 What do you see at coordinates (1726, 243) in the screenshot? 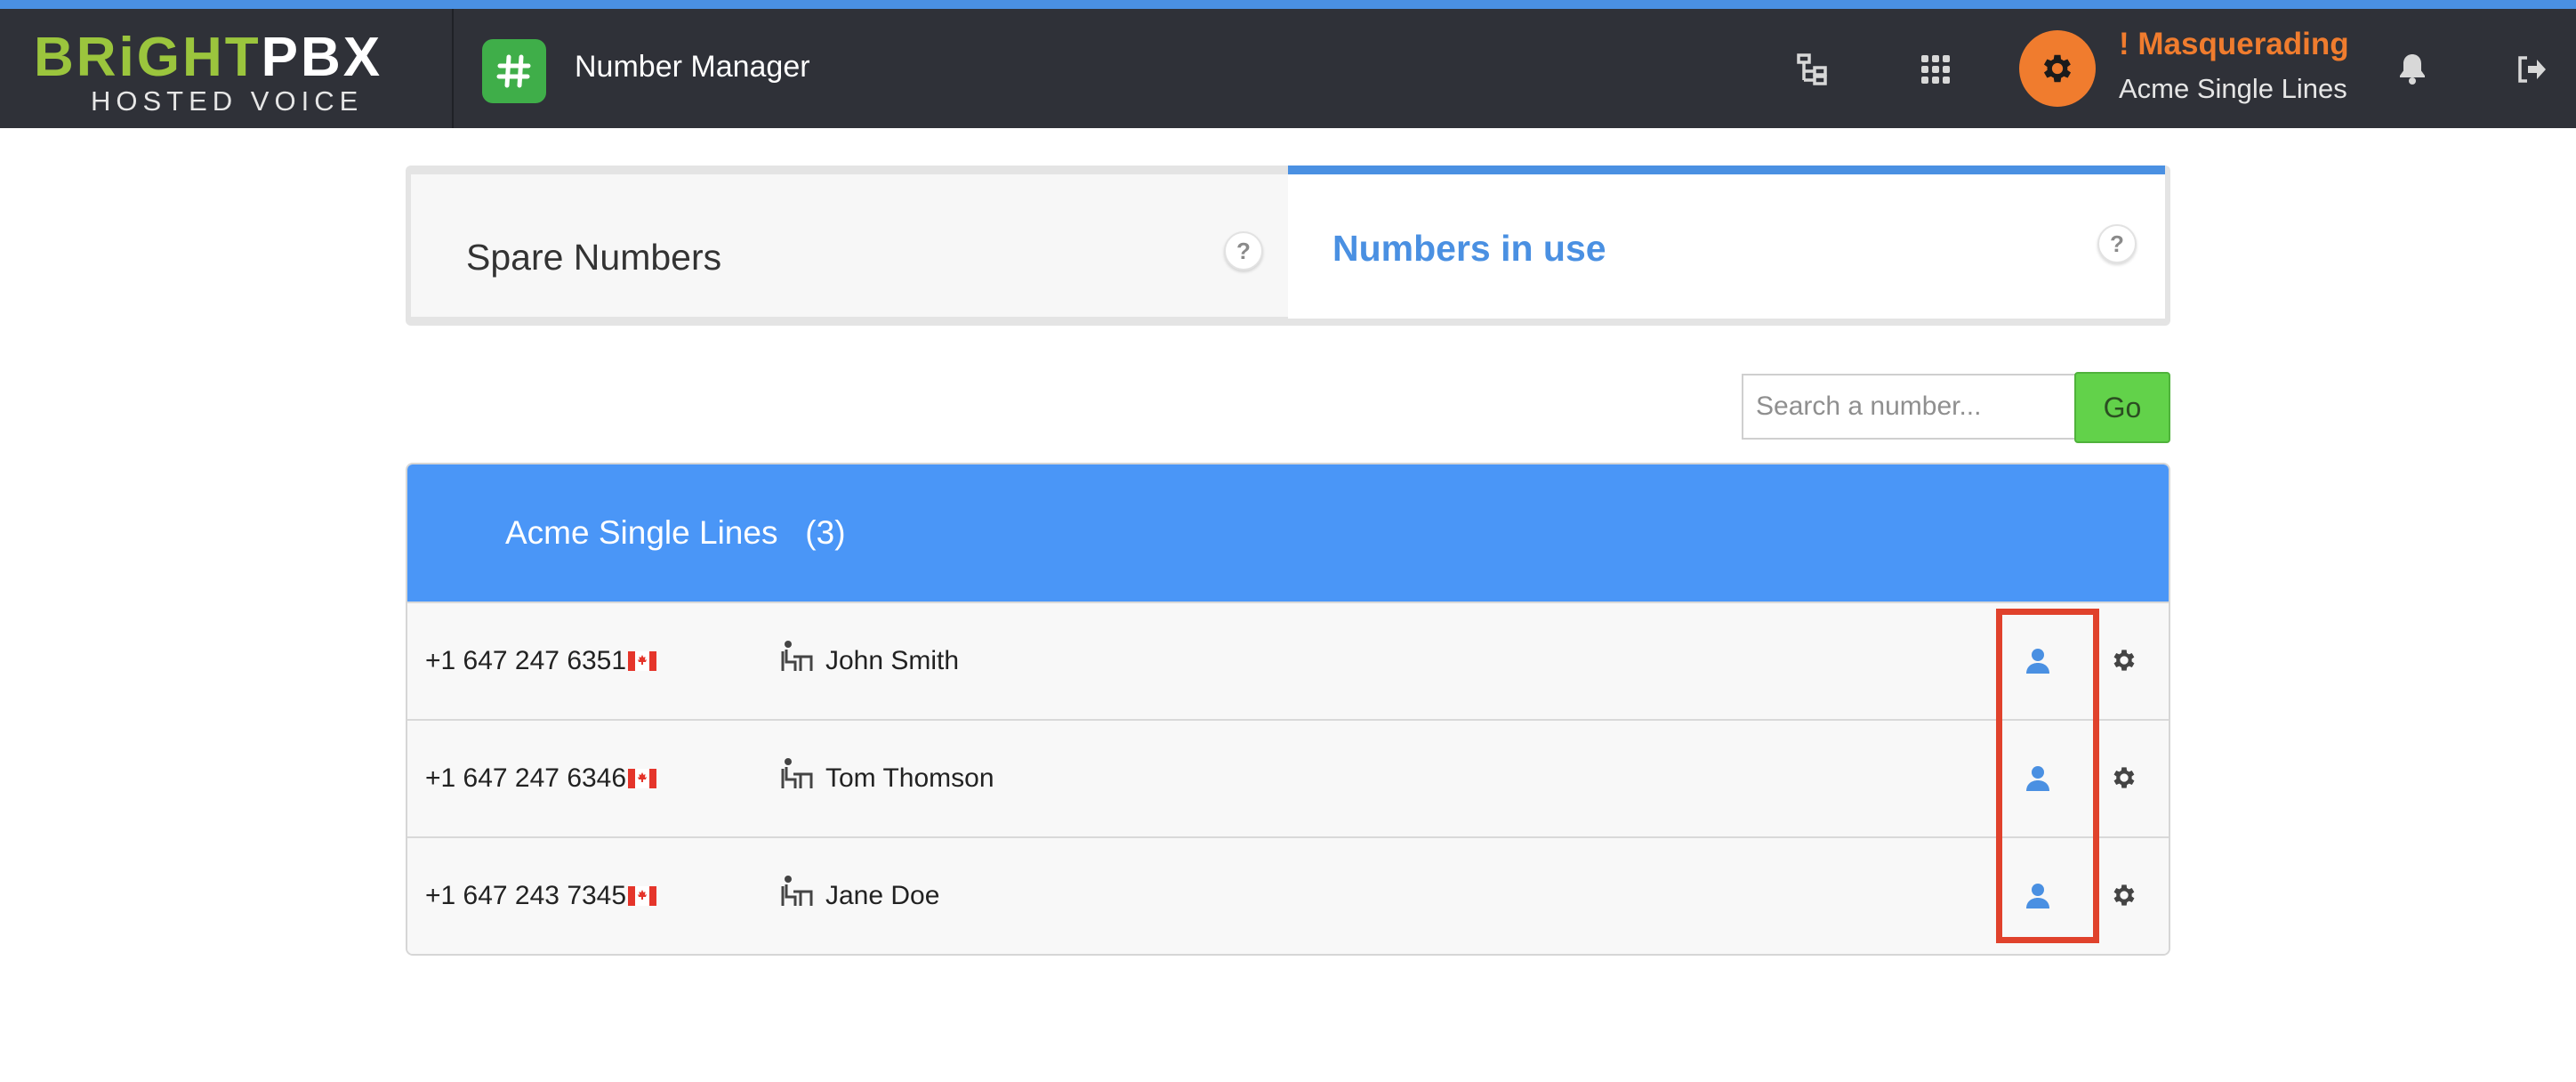
I see `tab-numbers-in-use: Numbers in use ?` at bounding box center [1726, 243].